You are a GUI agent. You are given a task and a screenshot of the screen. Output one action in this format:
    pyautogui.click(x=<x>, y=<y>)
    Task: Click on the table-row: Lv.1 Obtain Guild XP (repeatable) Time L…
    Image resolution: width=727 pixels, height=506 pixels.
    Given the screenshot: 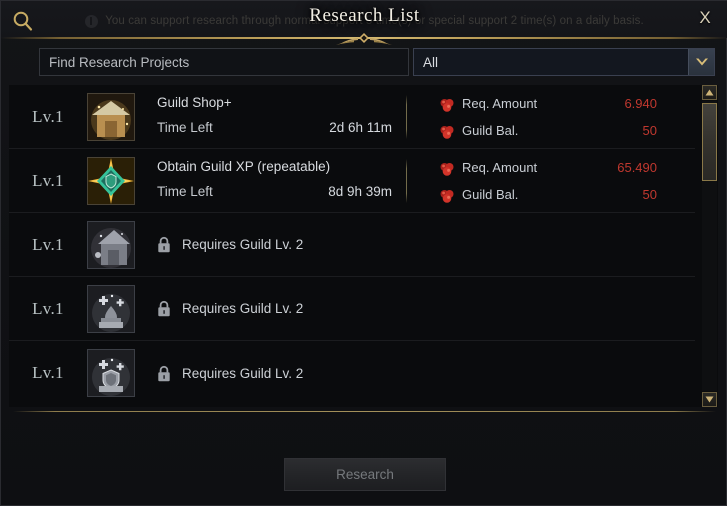 What is the action you would take?
    pyautogui.click(x=352, y=181)
    